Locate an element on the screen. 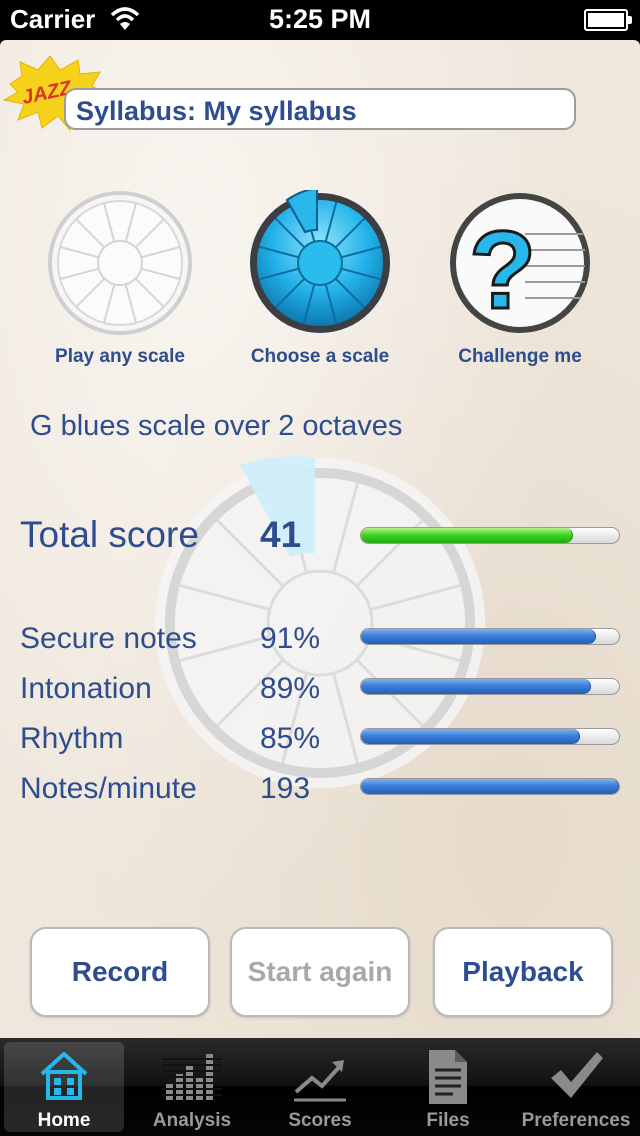 The height and width of the screenshot is (1136, 640). challenge-me-button: ? Challenge me is located at coordinates (520, 279).